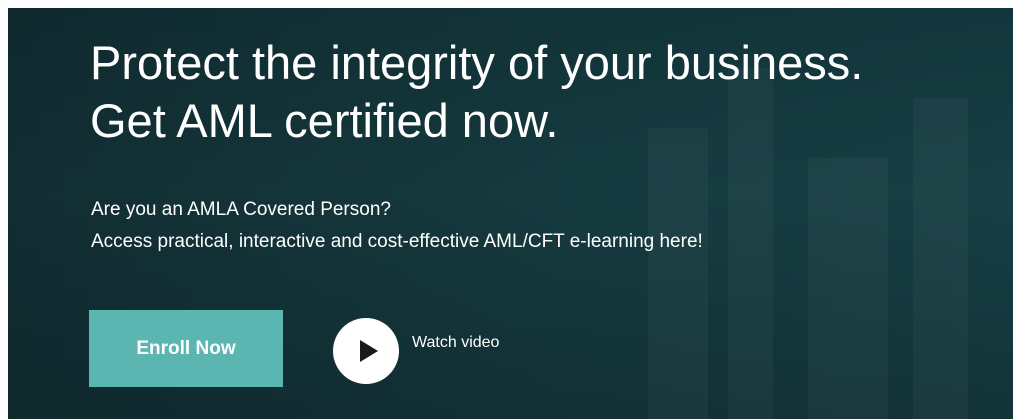 This screenshot has height=419, width=1013. What do you see at coordinates (369, 351) in the screenshot?
I see `play-icon` at bounding box center [369, 351].